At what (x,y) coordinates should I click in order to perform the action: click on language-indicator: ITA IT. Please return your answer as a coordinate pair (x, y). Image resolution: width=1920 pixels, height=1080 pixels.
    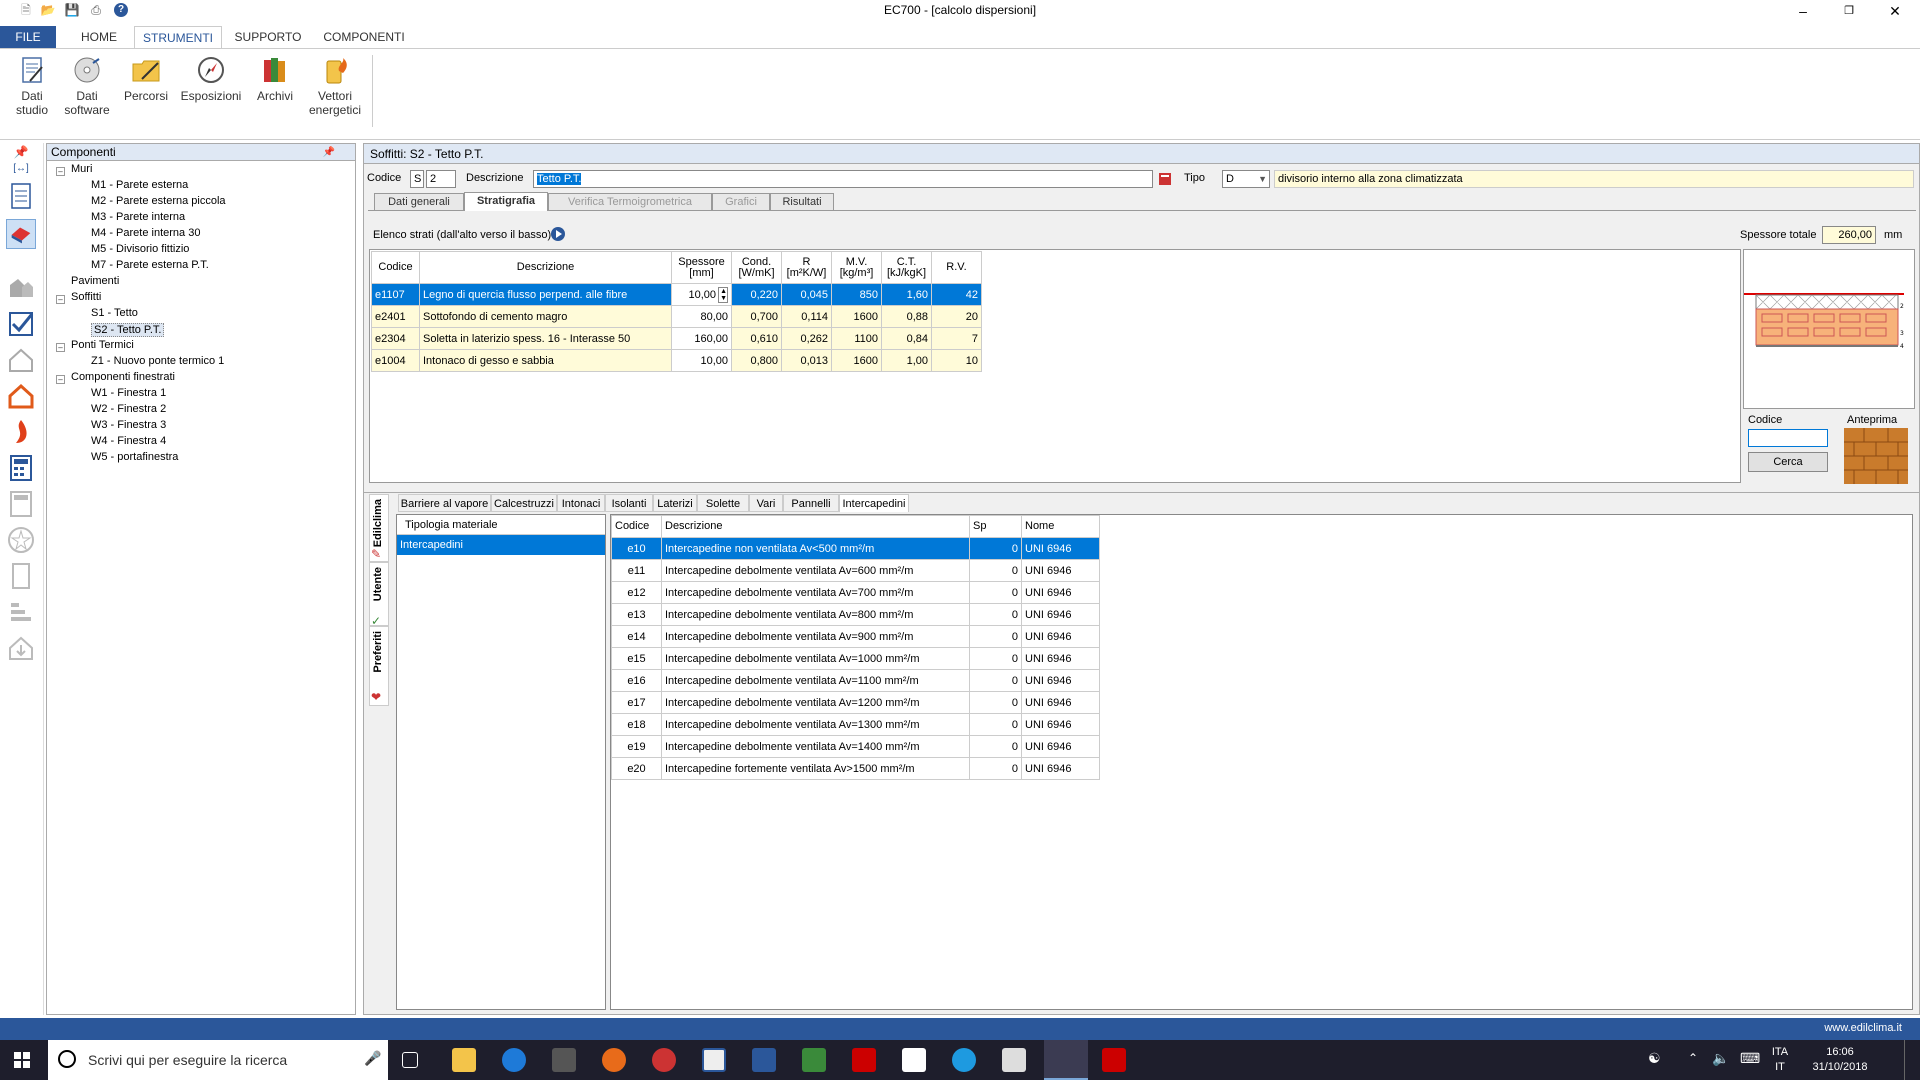
    Looking at the image, I should click on (1780, 1060).